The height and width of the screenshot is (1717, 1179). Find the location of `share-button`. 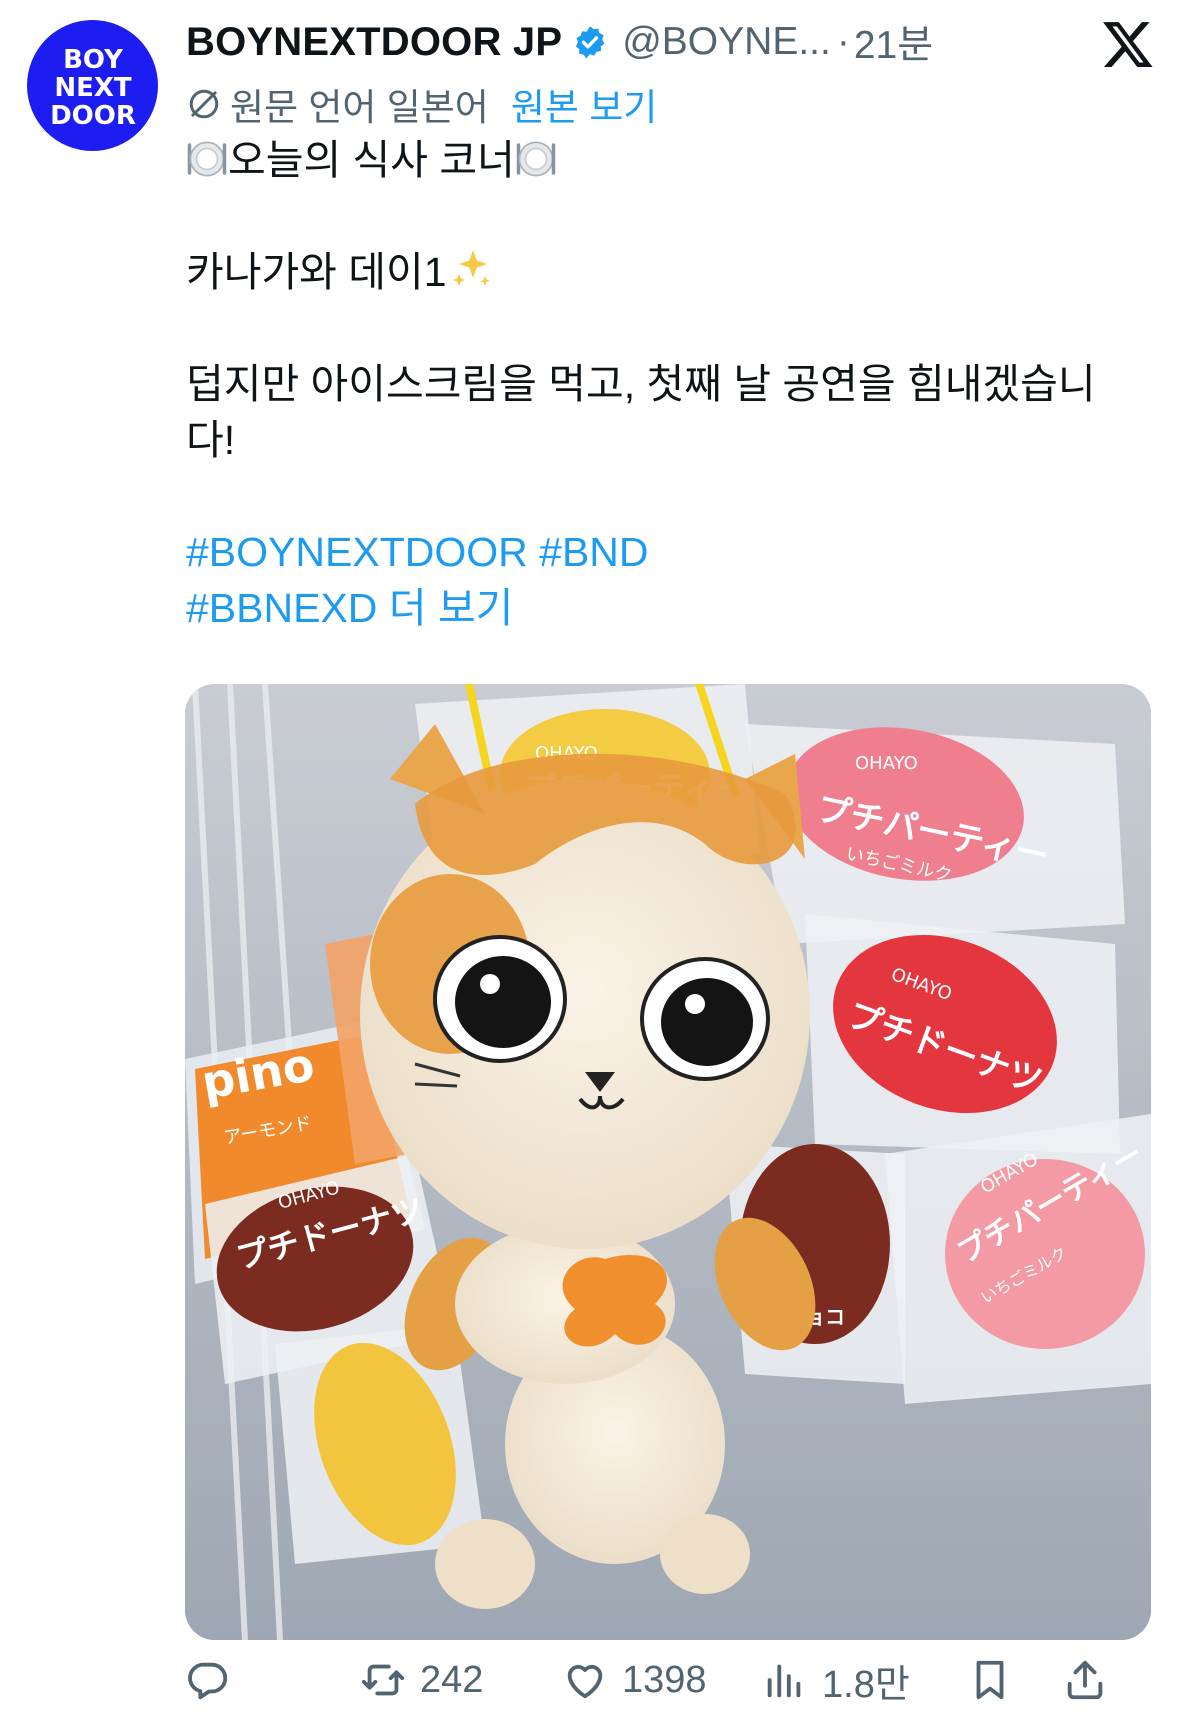

share-button is located at coordinates (1085, 1680).